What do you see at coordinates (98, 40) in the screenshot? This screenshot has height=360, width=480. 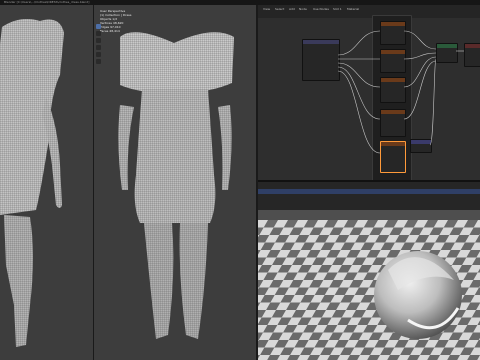 I see `scale-icon` at bounding box center [98, 40].